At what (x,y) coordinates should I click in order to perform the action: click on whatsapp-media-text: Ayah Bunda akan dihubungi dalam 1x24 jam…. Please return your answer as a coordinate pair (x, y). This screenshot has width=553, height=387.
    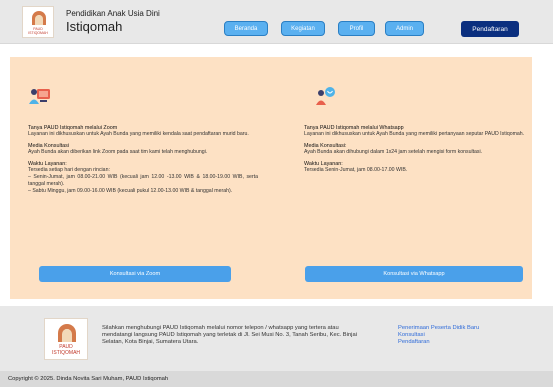
    Looking at the image, I should click on (393, 152).